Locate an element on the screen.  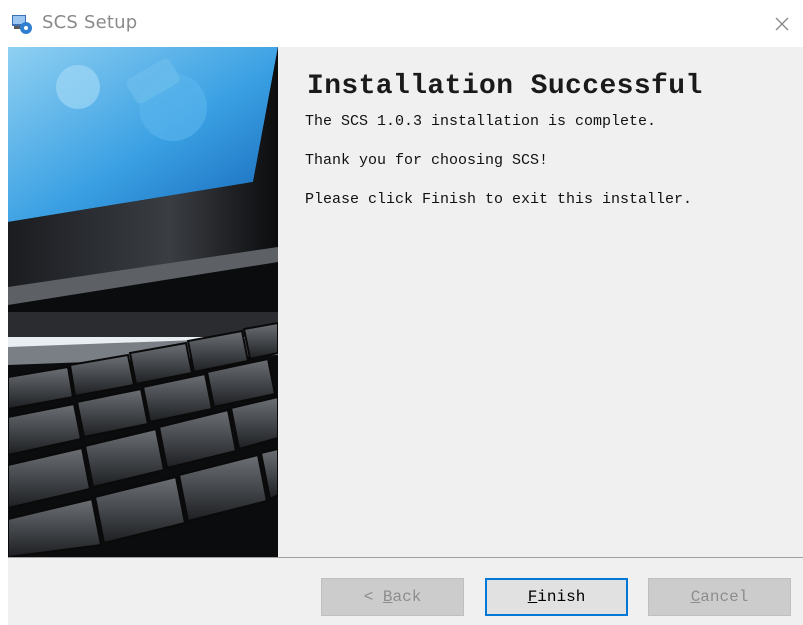
finish-button: Finish is located at coordinates (556, 597).